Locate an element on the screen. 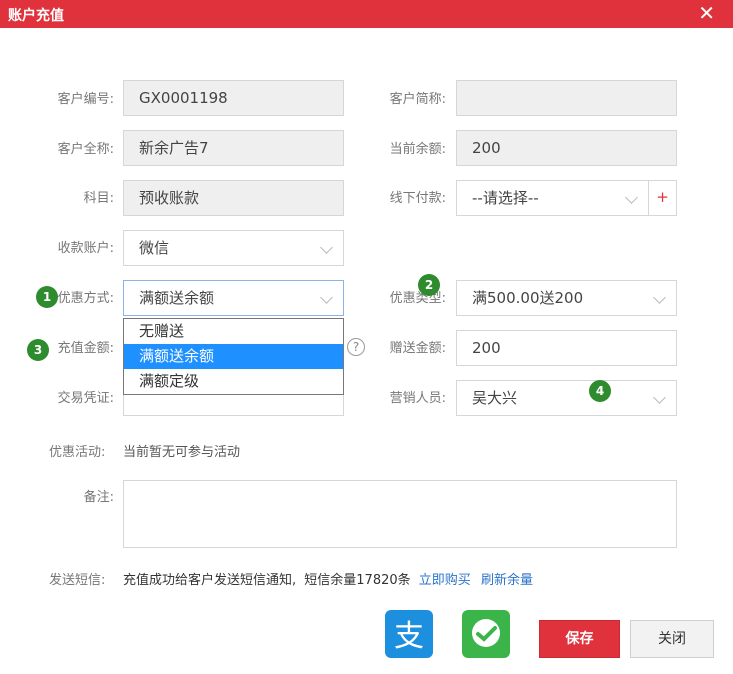 The height and width of the screenshot is (674, 733). close-icon: ✕ is located at coordinates (706, 13).